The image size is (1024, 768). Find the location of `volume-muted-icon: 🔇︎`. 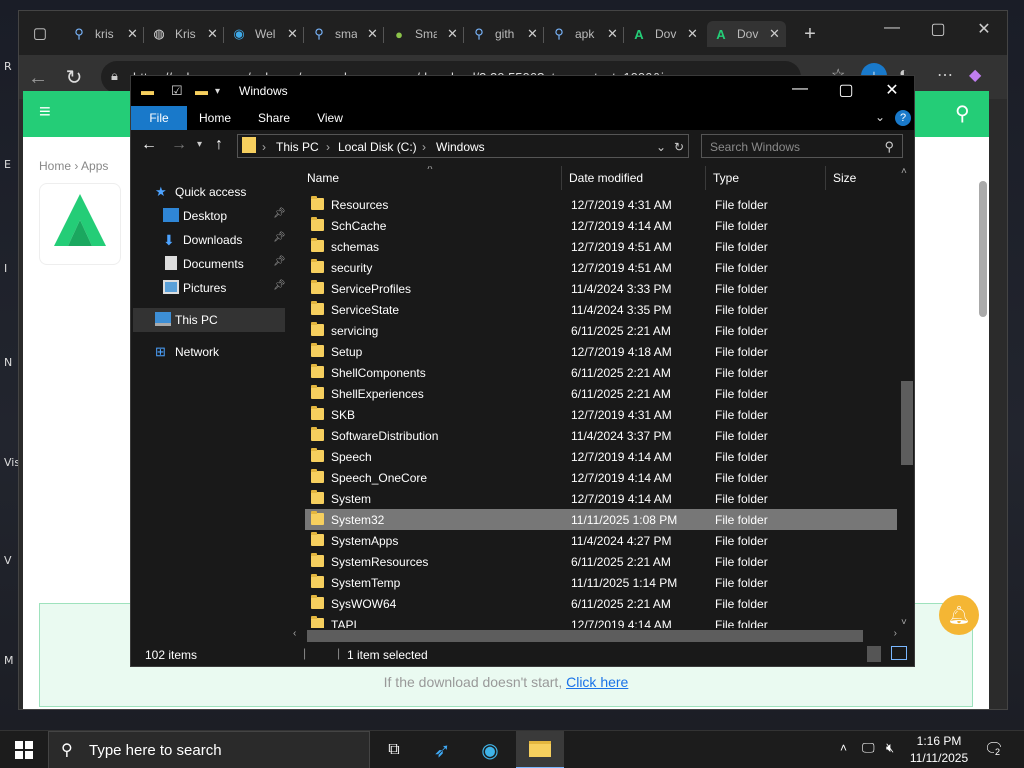

volume-muted-icon: 🔇︎ is located at coordinates (890, 748).